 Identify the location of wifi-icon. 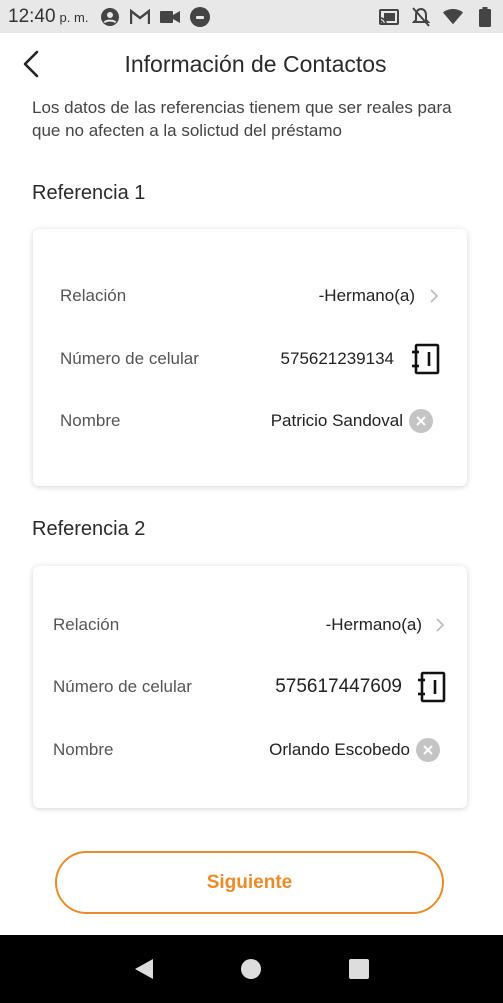
(453, 17).